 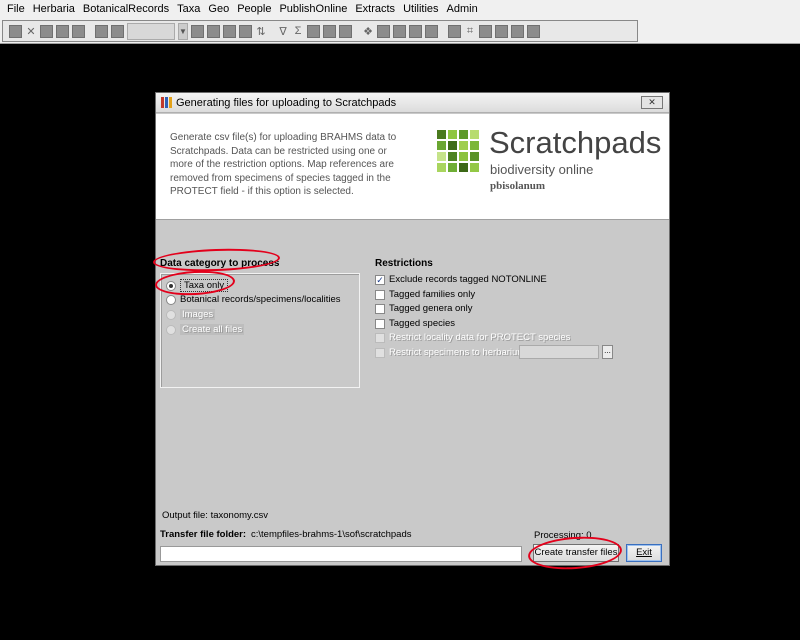 What do you see at coordinates (204, 285) in the screenshot?
I see `radio-label: Taxa only` at bounding box center [204, 285].